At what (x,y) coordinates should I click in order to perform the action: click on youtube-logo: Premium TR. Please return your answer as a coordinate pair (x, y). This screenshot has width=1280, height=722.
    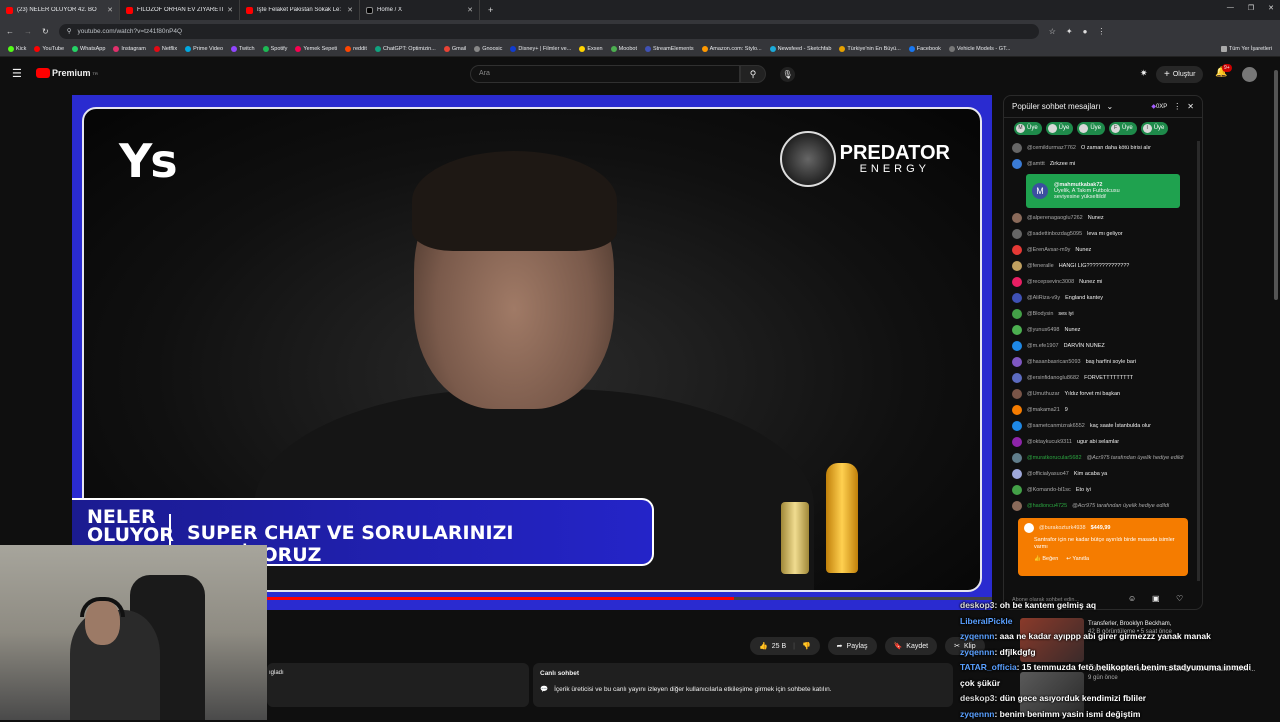
    Looking at the image, I should click on (67, 73).